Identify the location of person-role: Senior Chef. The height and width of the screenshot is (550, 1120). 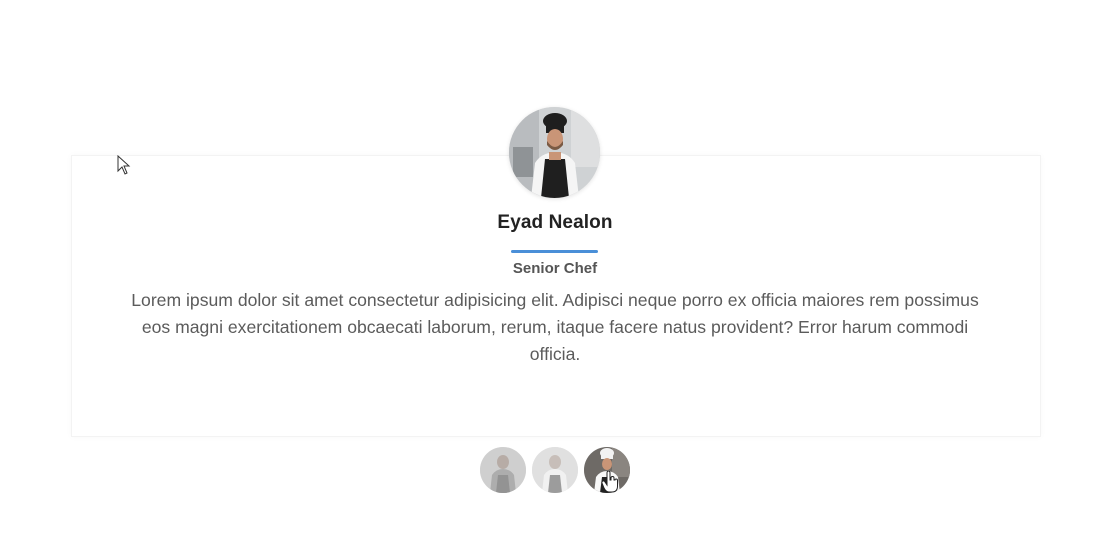
(555, 268).